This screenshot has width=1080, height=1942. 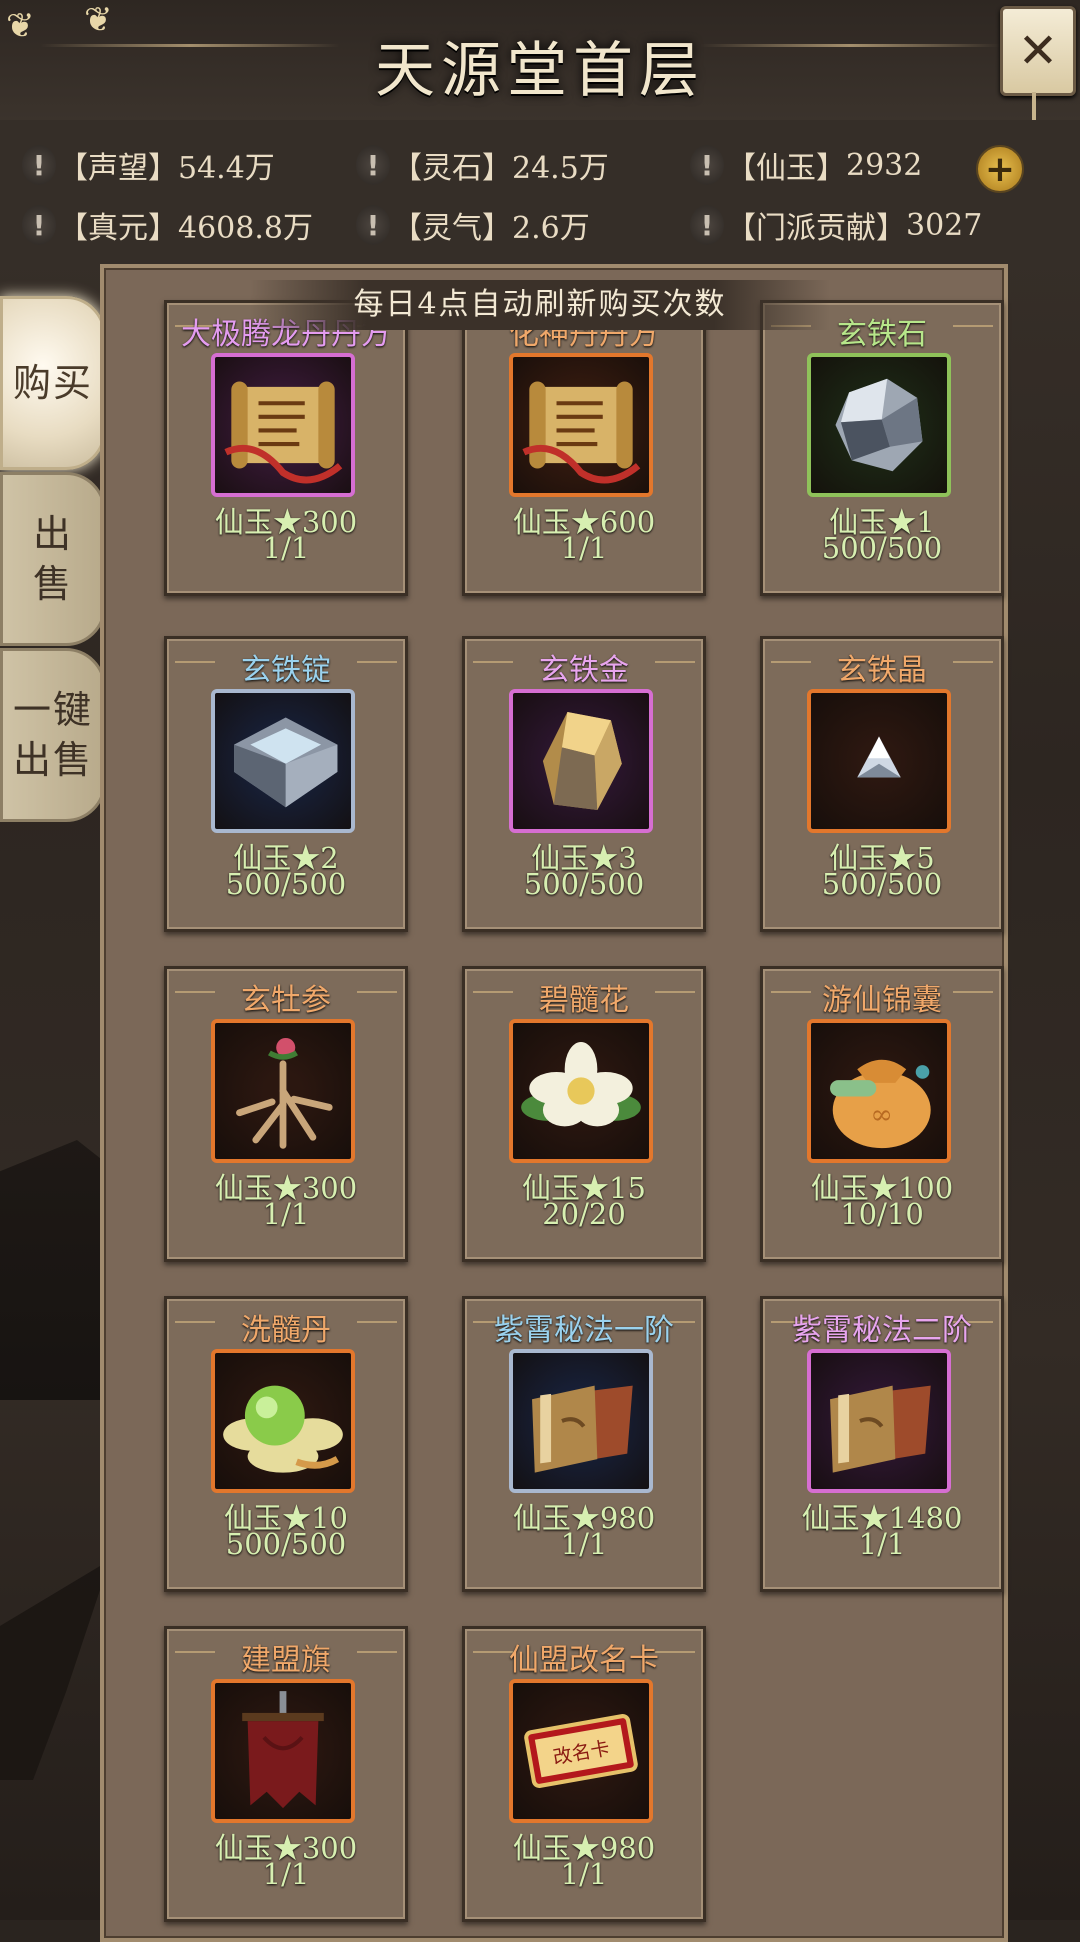 What do you see at coordinates (816, 228) in the screenshot?
I see `resource-name: 【门派贡献】` at bounding box center [816, 228].